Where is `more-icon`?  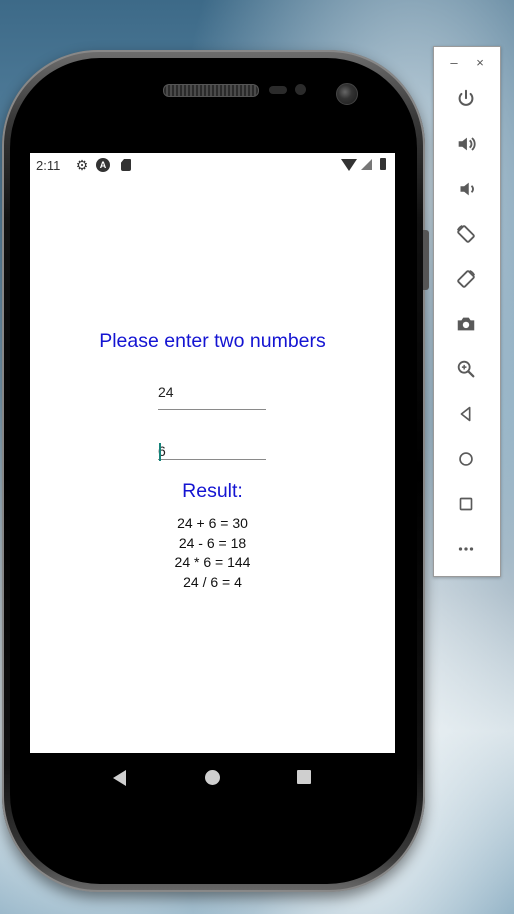 more-icon is located at coordinates (466, 549).